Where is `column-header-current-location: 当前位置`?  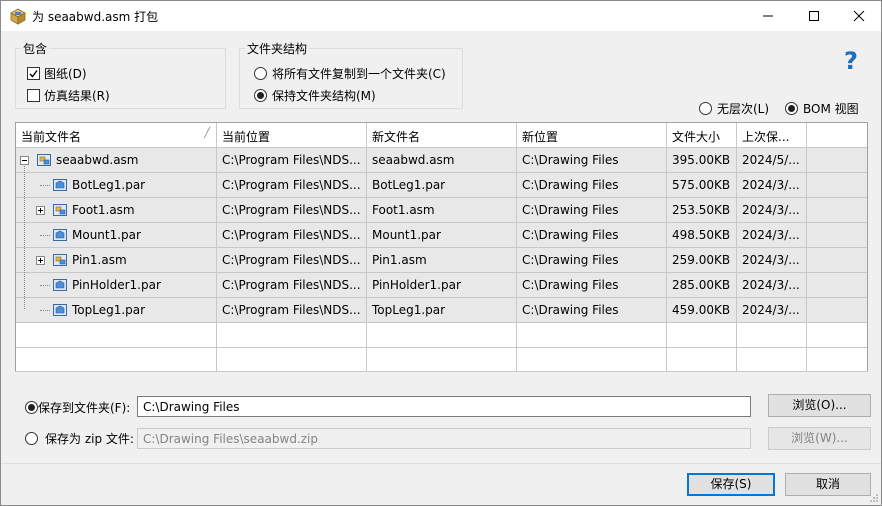
column-header-current-location: 当前位置 is located at coordinates (292, 135).